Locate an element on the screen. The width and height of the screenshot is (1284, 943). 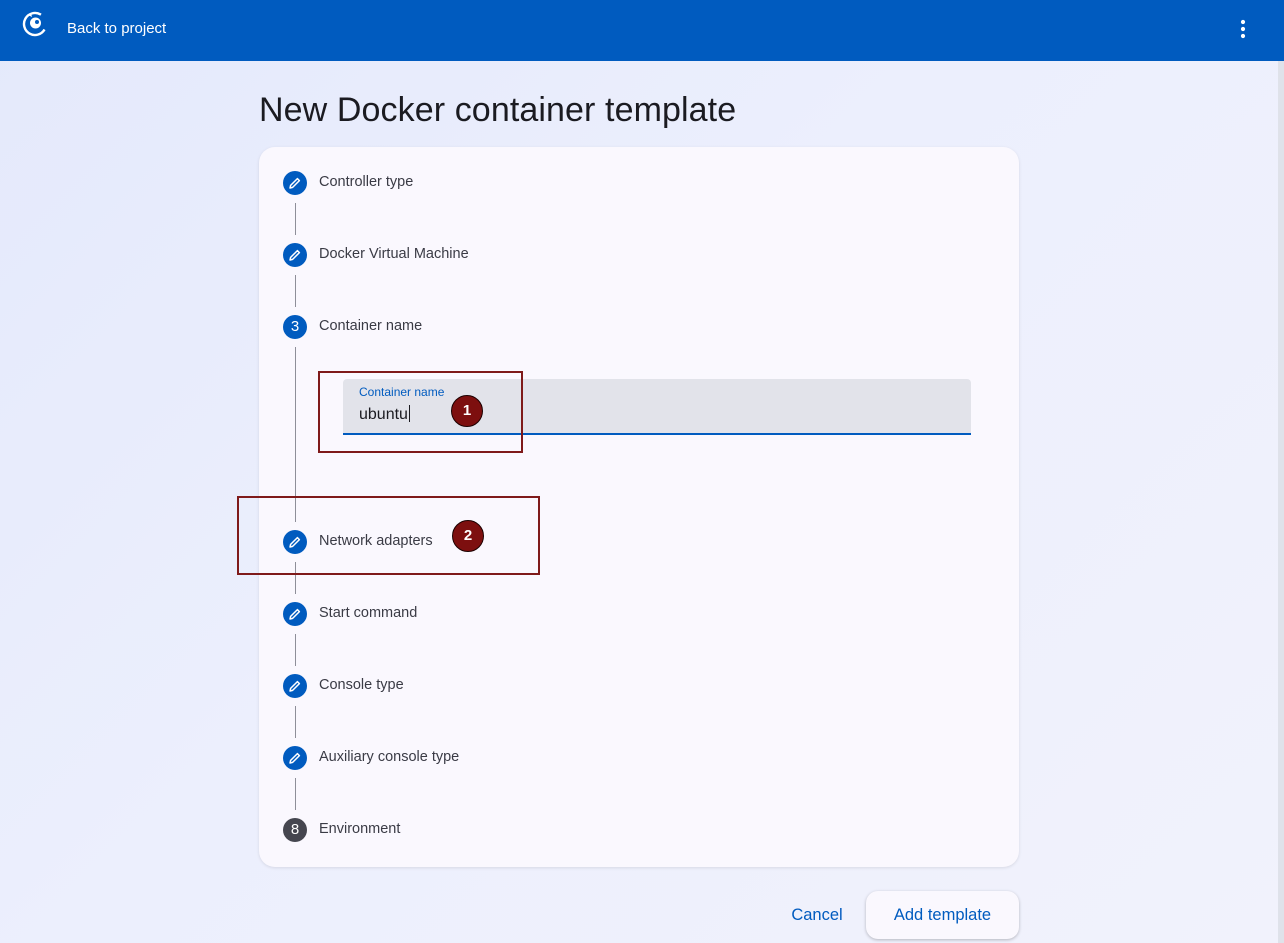
step-docker-virtual-machine: Docker Virtual Machine is located at coordinates (483, 255).